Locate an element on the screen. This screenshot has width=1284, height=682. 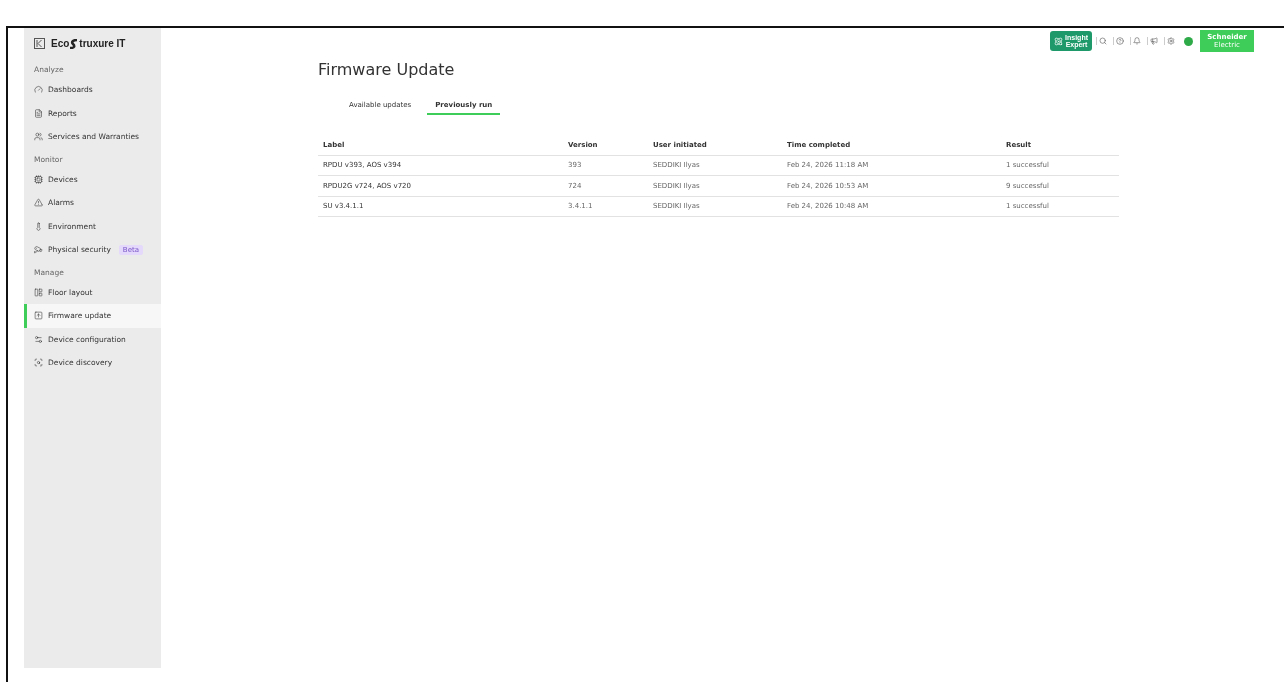
chip-icon is located at coordinates (38, 179).